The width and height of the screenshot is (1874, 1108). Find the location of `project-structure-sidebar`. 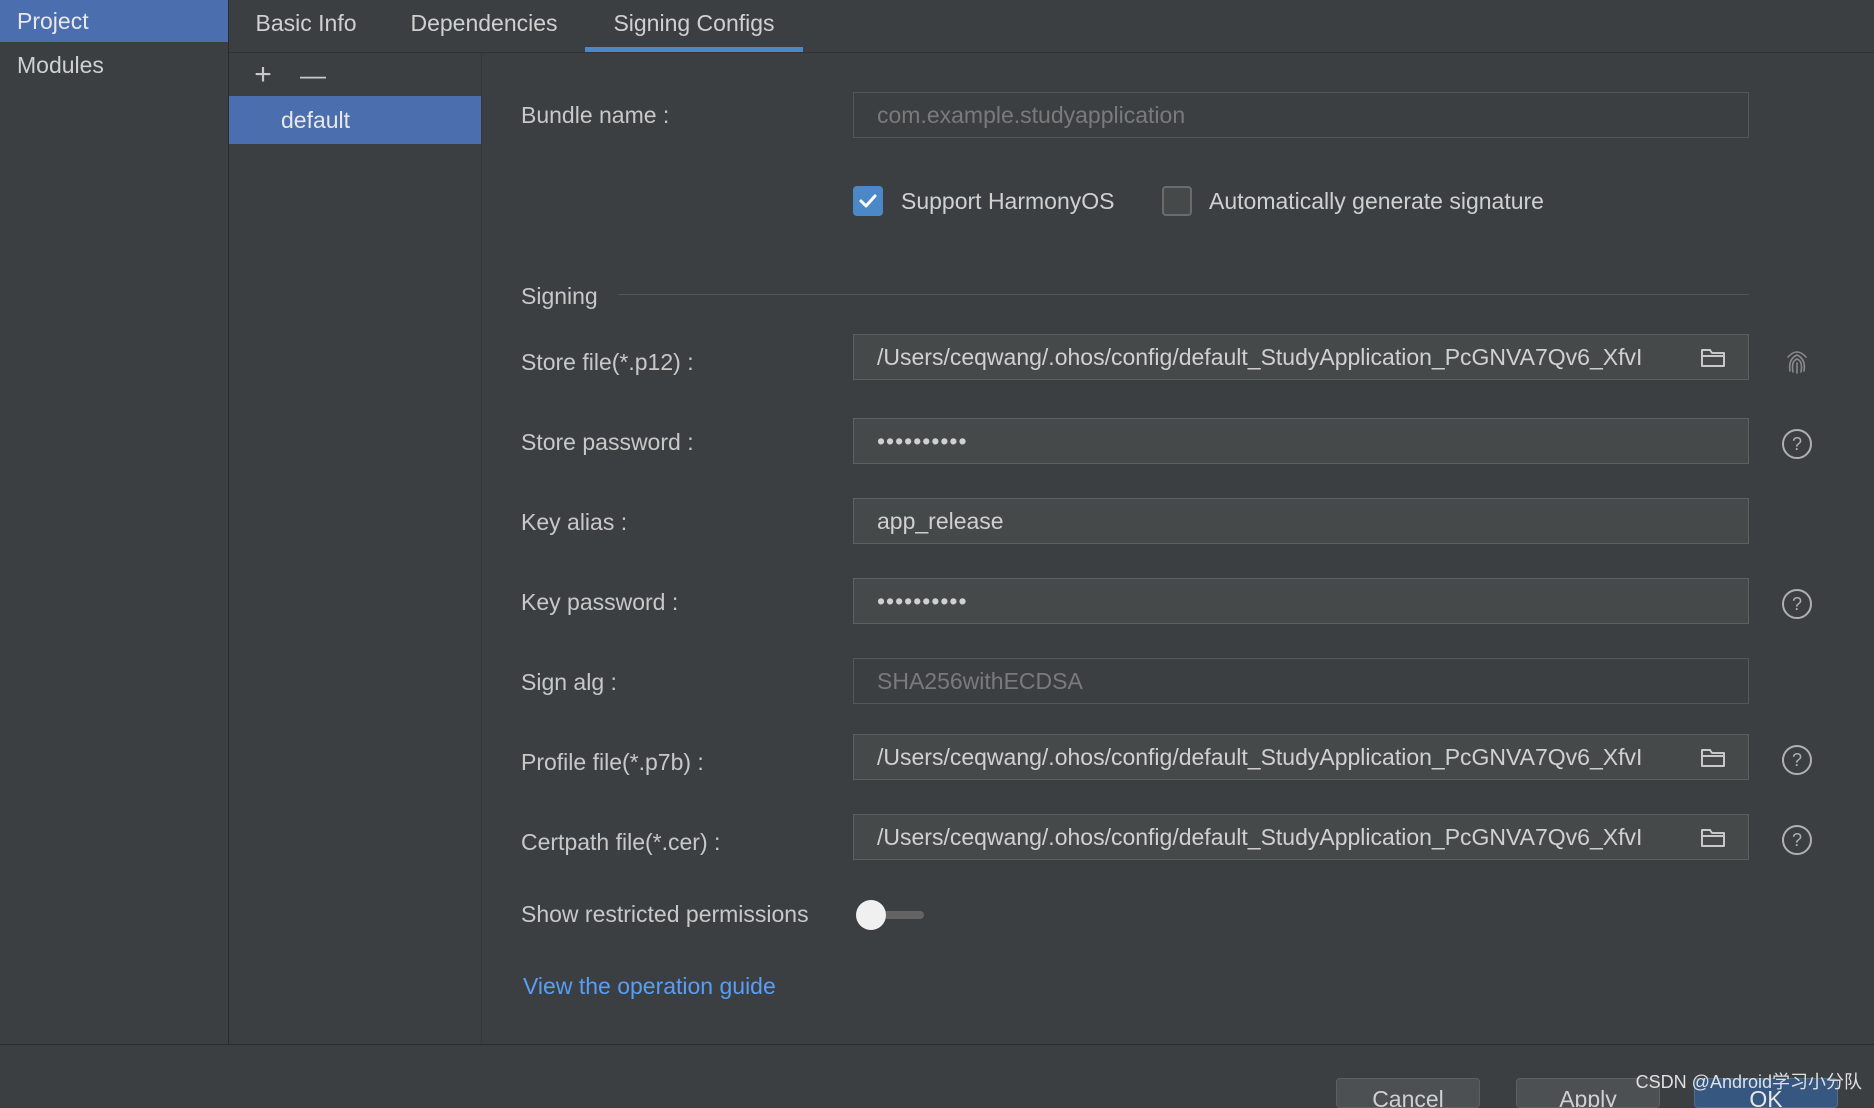

project-structure-sidebar is located at coordinates (114, 522).